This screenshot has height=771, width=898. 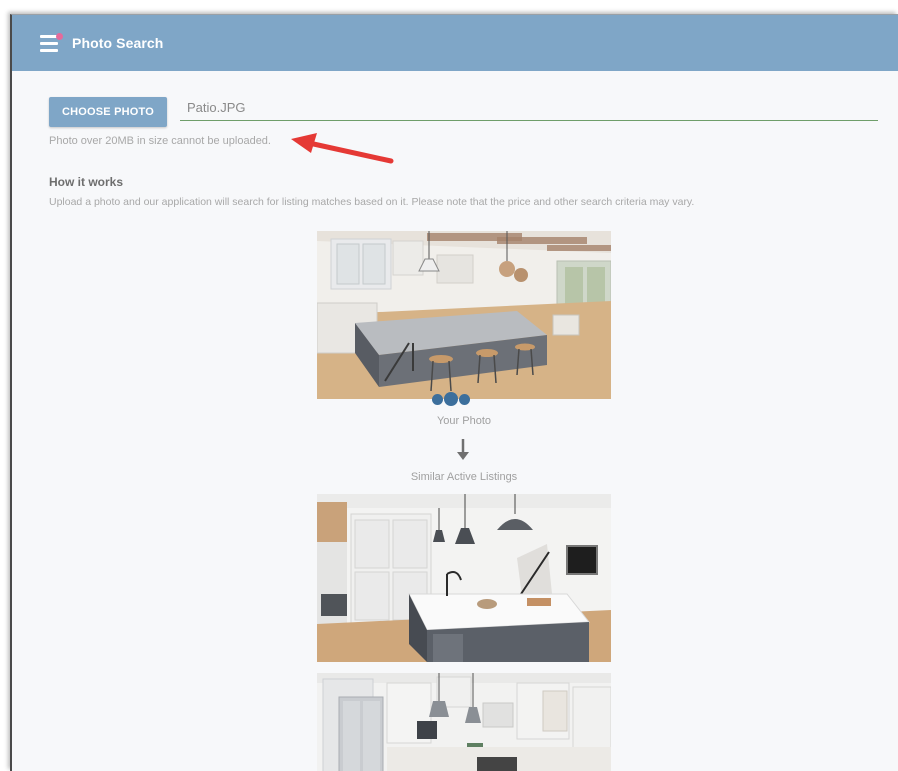 I want to click on app-bar: Photo Search, so click(x=455, y=43).